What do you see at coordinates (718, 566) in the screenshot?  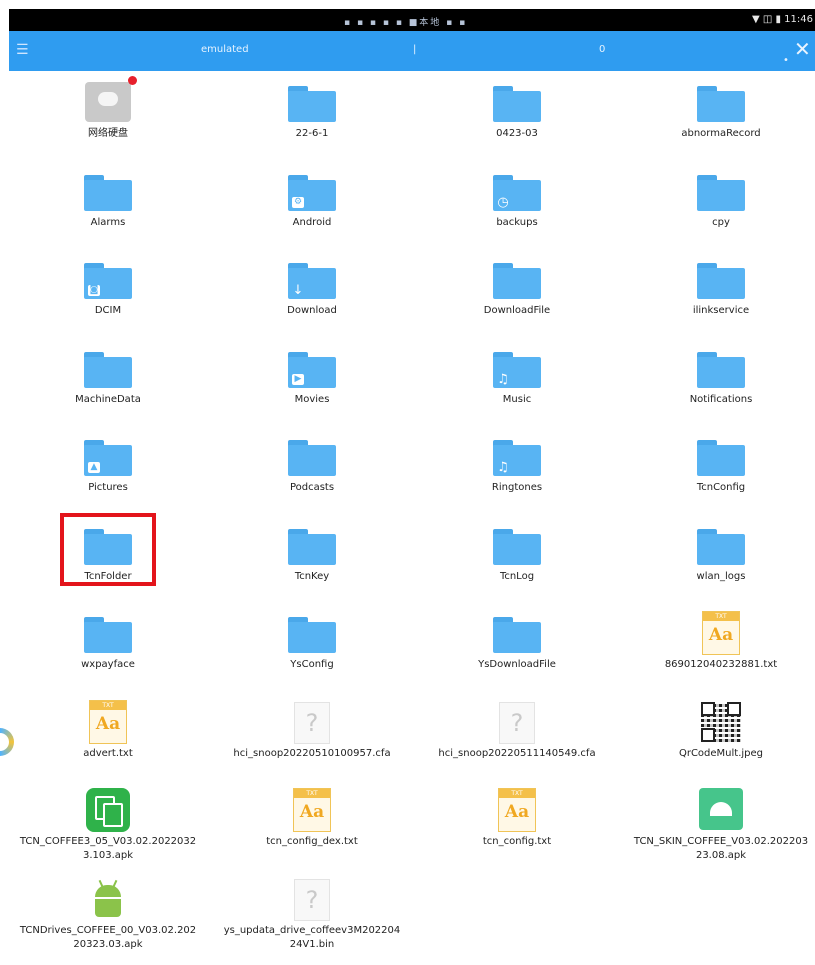 I see `file-item: wlan_logs` at bounding box center [718, 566].